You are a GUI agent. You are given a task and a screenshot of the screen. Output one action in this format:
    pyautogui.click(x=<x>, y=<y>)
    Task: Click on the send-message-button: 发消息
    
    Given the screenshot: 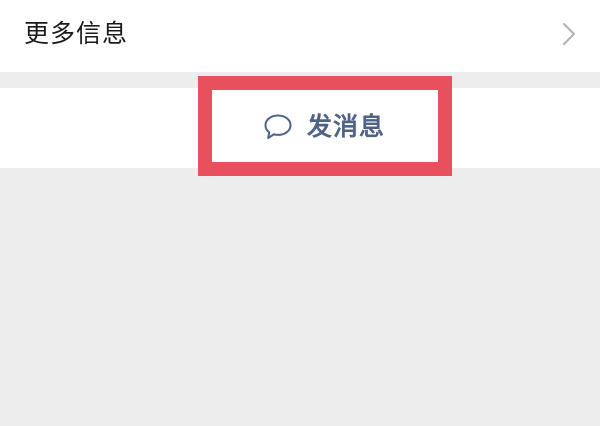 What is the action you would take?
    pyautogui.click(x=324, y=127)
    